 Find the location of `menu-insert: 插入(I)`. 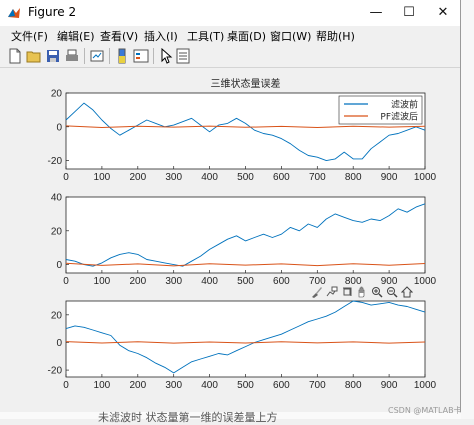

menu-insert: 插入(I) is located at coordinates (161, 36).